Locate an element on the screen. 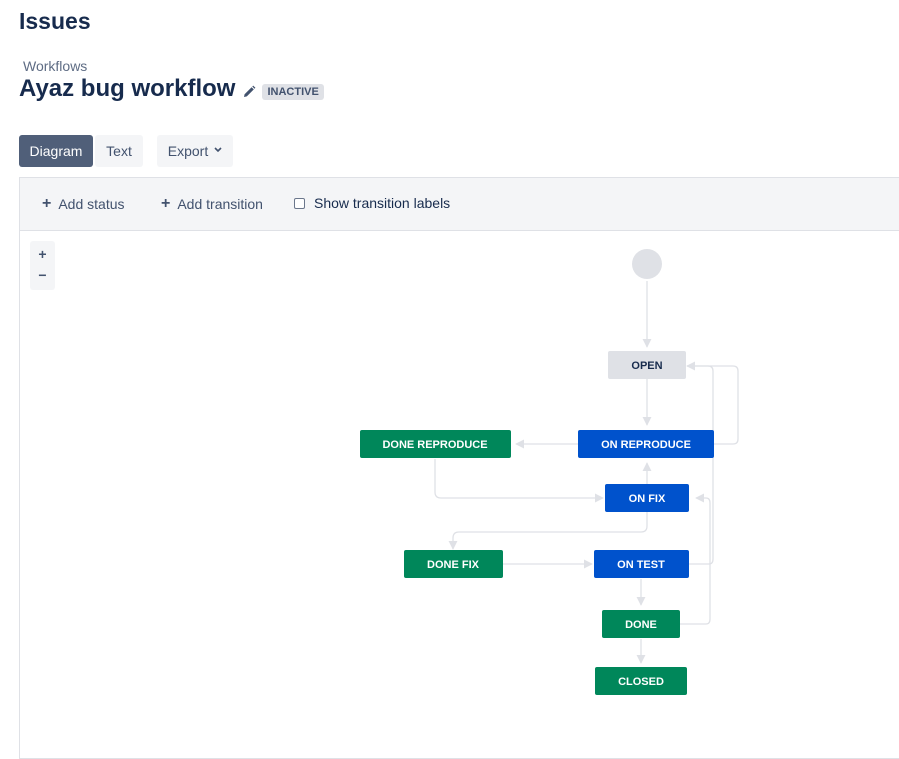 The height and width of the screenshot is (759, 899). status-label-closed: CLOSED is located at coordinates (641, 682).